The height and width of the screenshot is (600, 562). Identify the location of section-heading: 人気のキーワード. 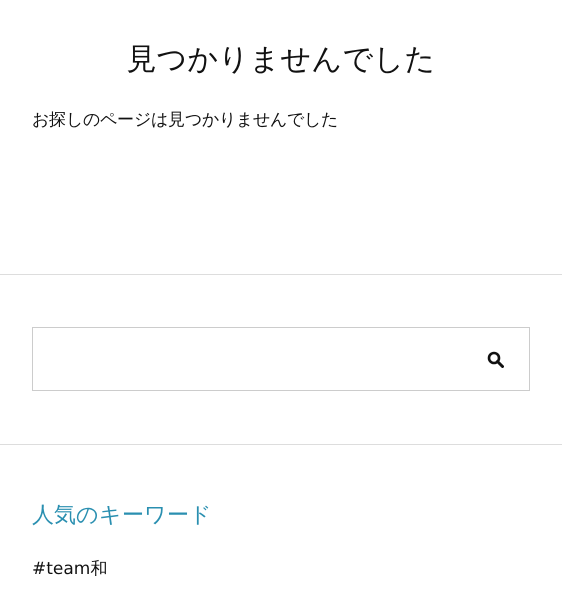
(122, 516).